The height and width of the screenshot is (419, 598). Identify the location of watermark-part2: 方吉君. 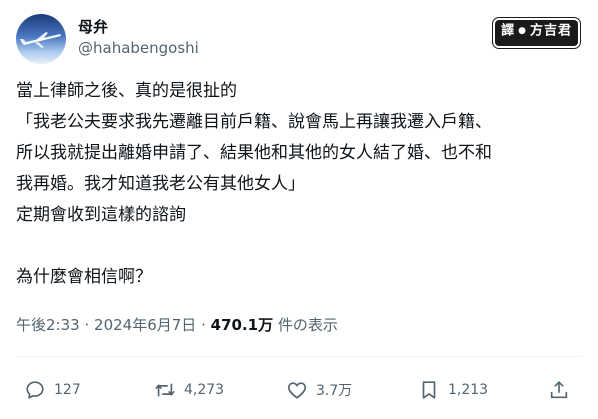
(550, 31).